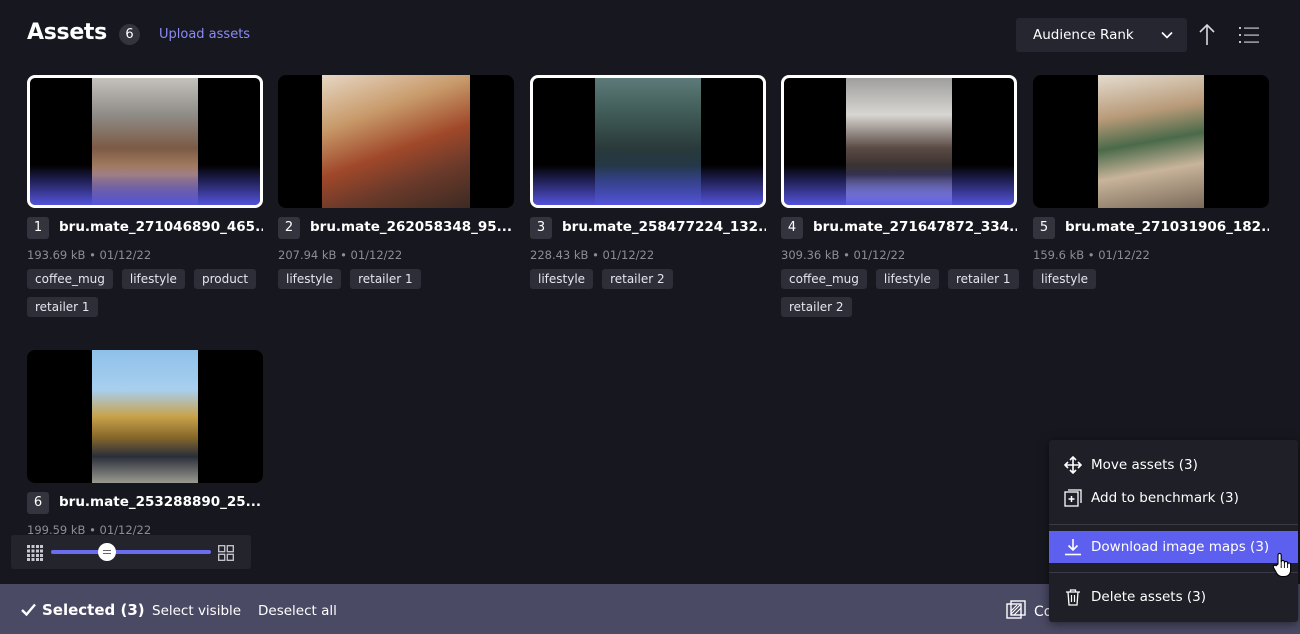 The width and height of the screenshot is (1300, 634). What do you see at coordinates (1073, 547) in the screenshot?
I see `download-icon` at bounding box center [1073, 547].